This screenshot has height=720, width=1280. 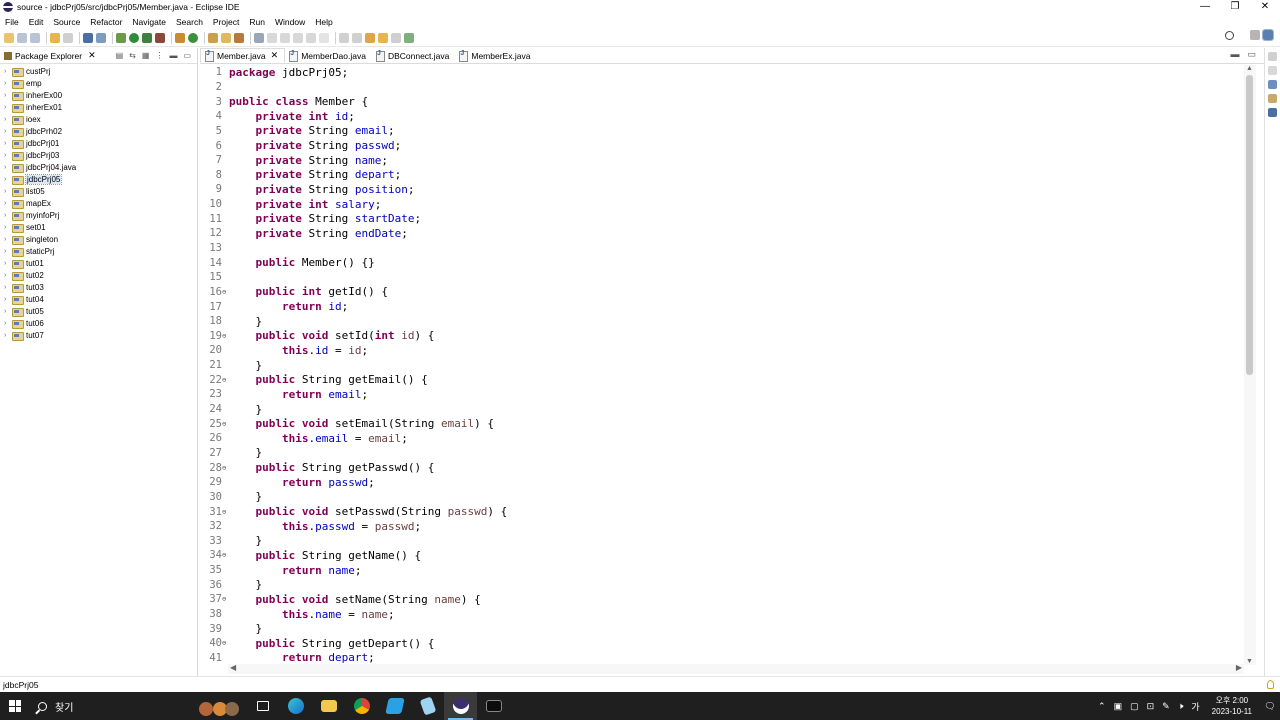 What do you see at coordinates (121, 37) in the screenshot?
I see `debug-icon` at bounding box center [121, 37].